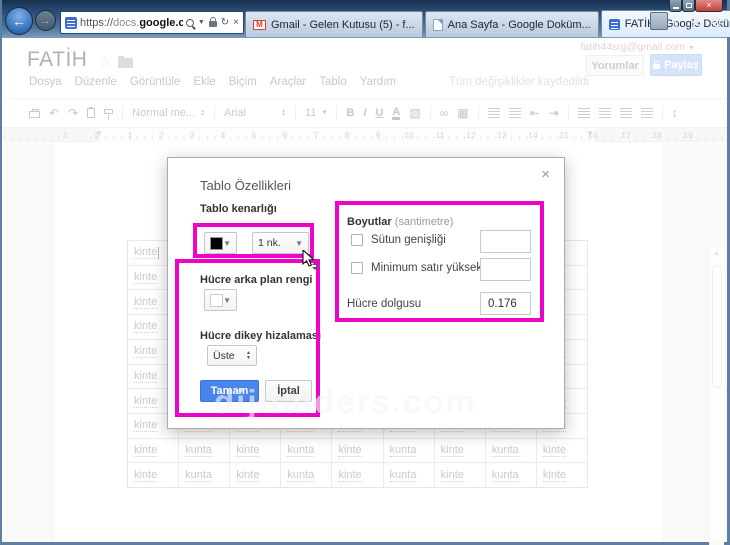 The width and height of the screenshot is (730, 545). Describe the element at coordinates (696, 23) in the screenshot. I see `favorites-star-icon: ★` at that location.